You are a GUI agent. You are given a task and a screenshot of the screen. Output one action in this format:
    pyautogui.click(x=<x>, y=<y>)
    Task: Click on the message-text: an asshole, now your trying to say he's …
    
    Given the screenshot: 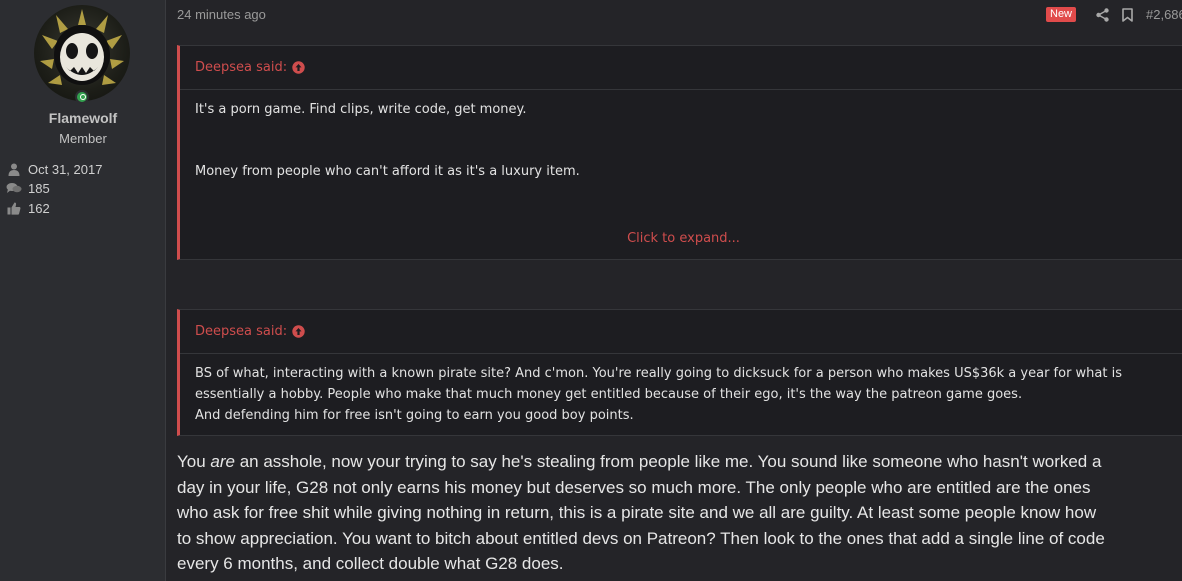 What is the action you would take?
    pyautogui.click(x=668, y=461)
    